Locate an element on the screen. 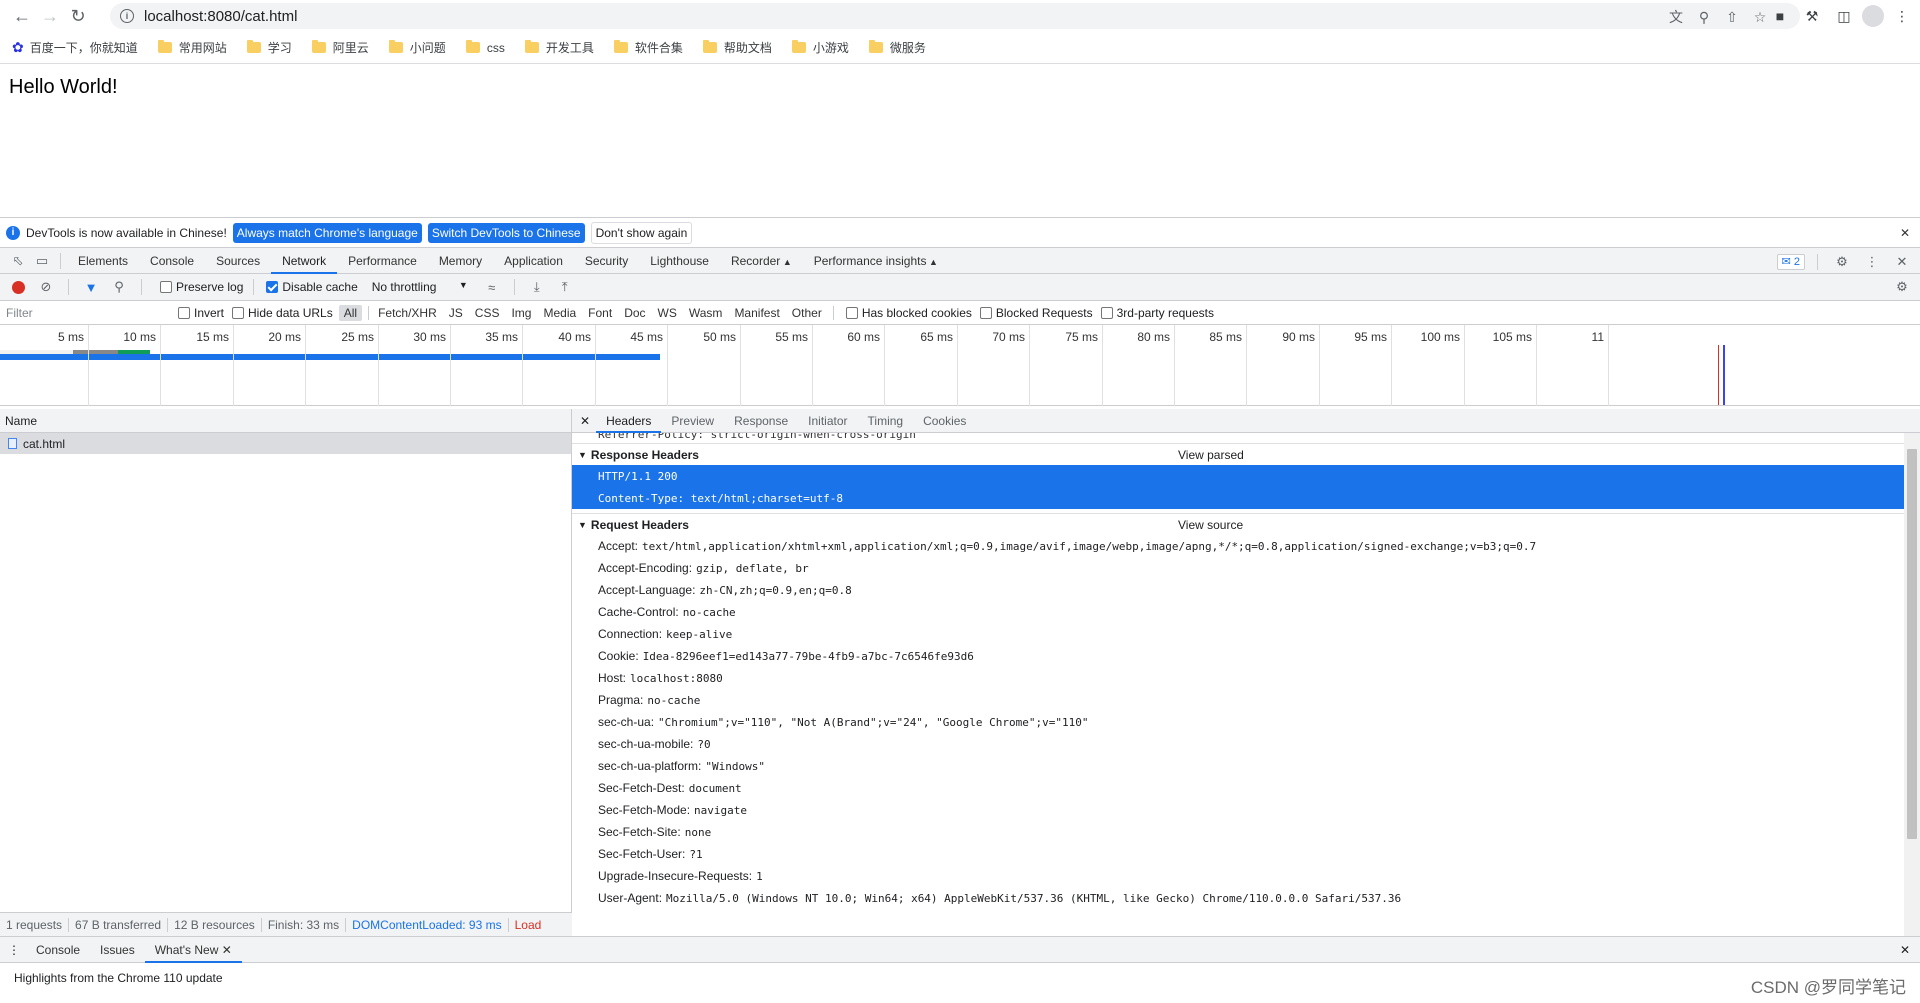  header-row: sec-ch-ua-mobile: ?0 is located at coordinates (1238, 744).